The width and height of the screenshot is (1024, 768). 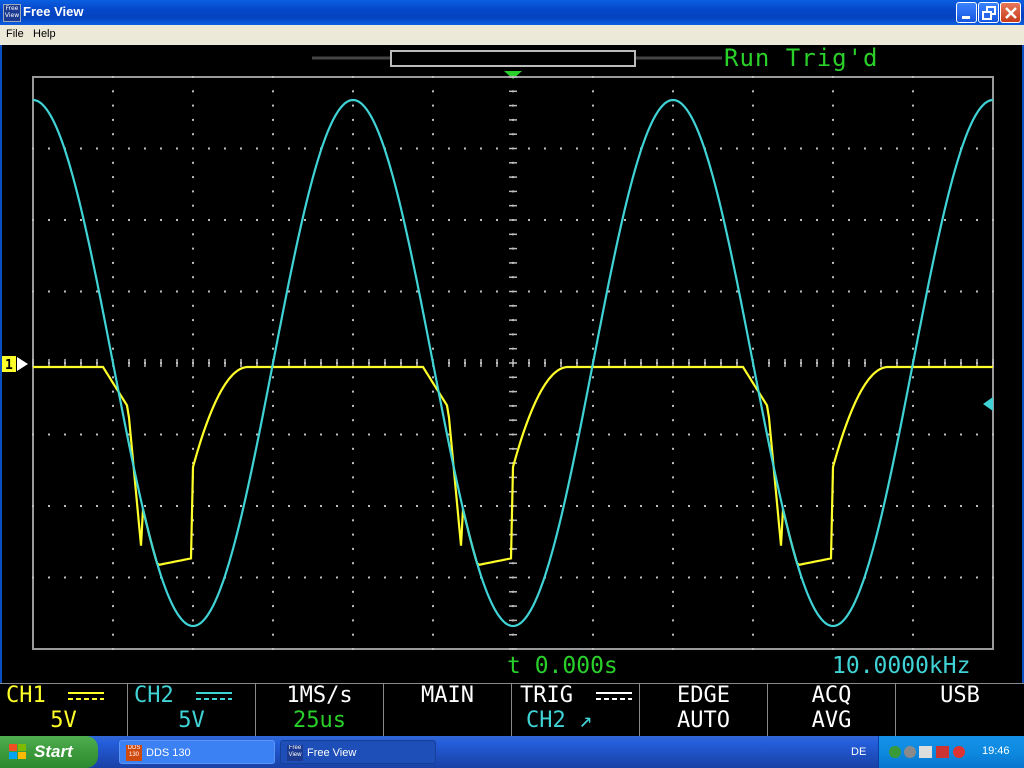 I want to click on restore-button, so click(x=988, y=12).